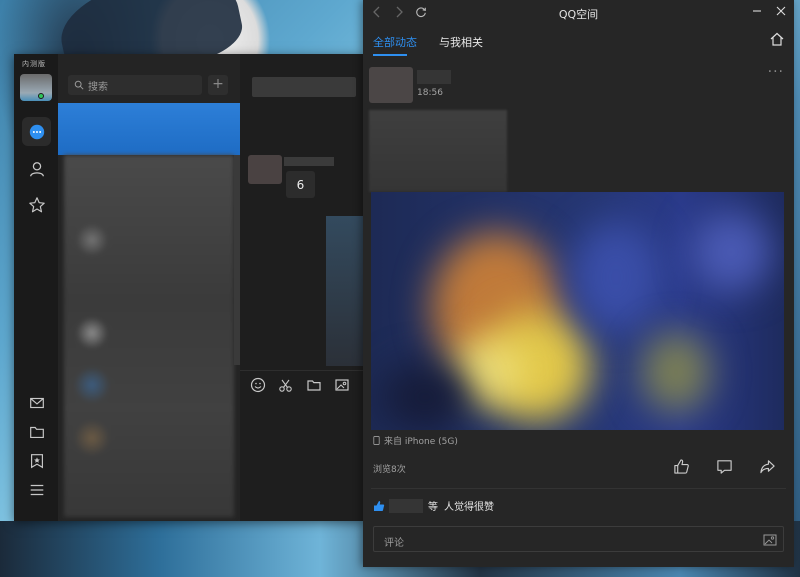  I want to click on version-badge: 内测版, so click(34, 64).